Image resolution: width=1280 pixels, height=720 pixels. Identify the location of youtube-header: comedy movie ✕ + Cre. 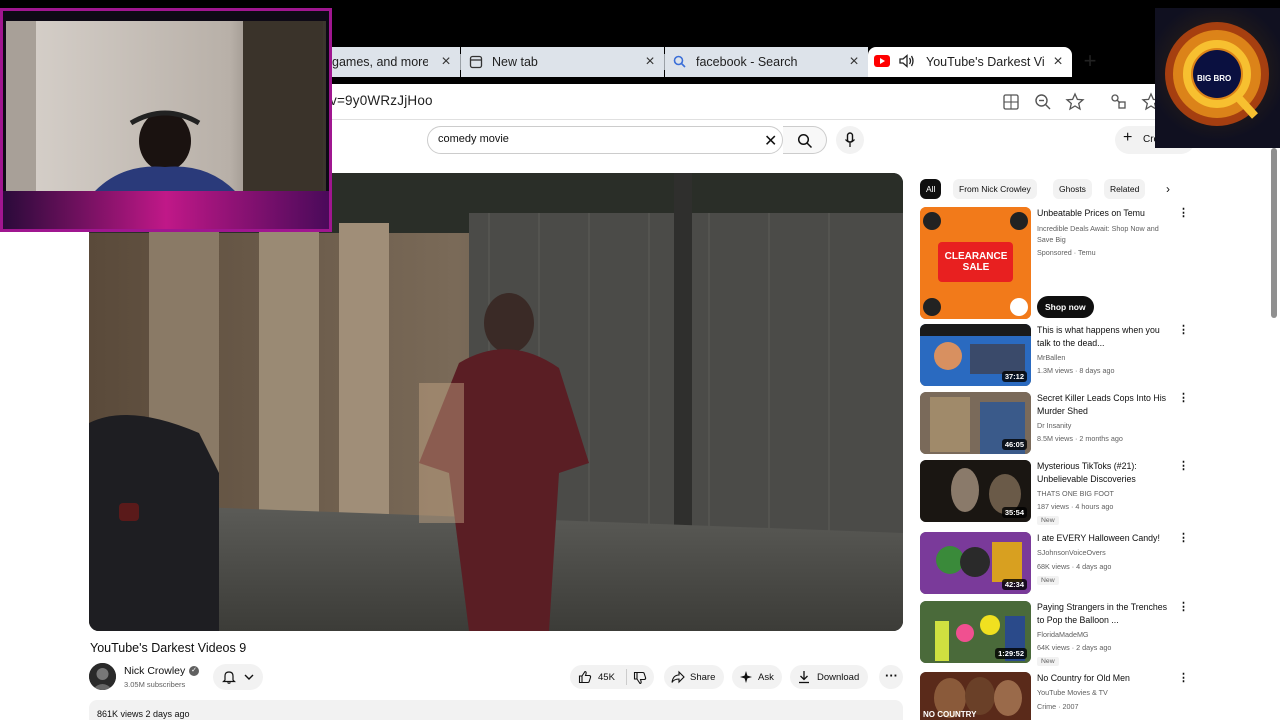
(805, 140).